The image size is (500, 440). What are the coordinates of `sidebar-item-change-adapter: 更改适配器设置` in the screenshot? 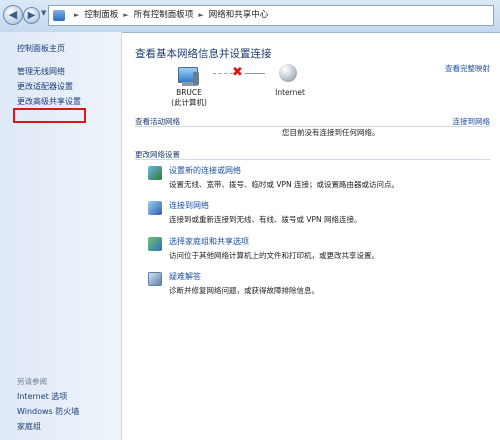 It's located at (45, 86).